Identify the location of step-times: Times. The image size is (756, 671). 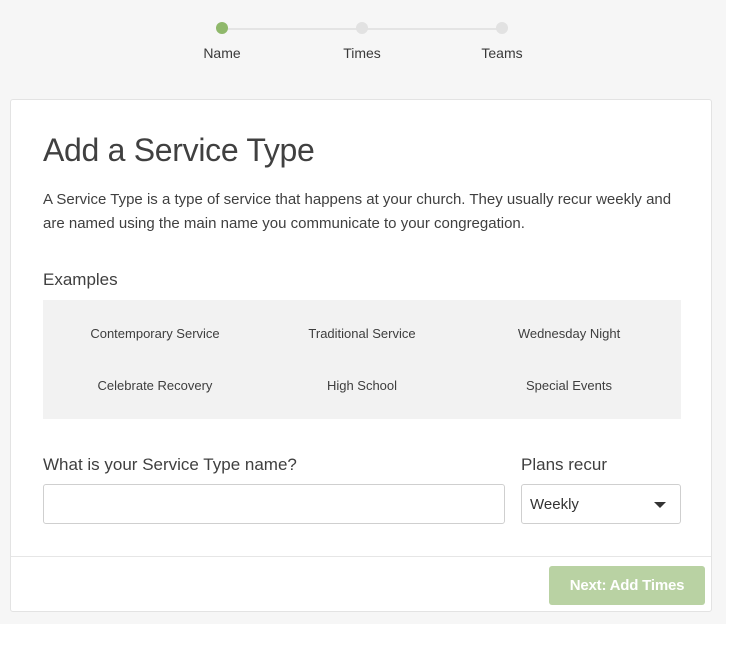
(362, 41).